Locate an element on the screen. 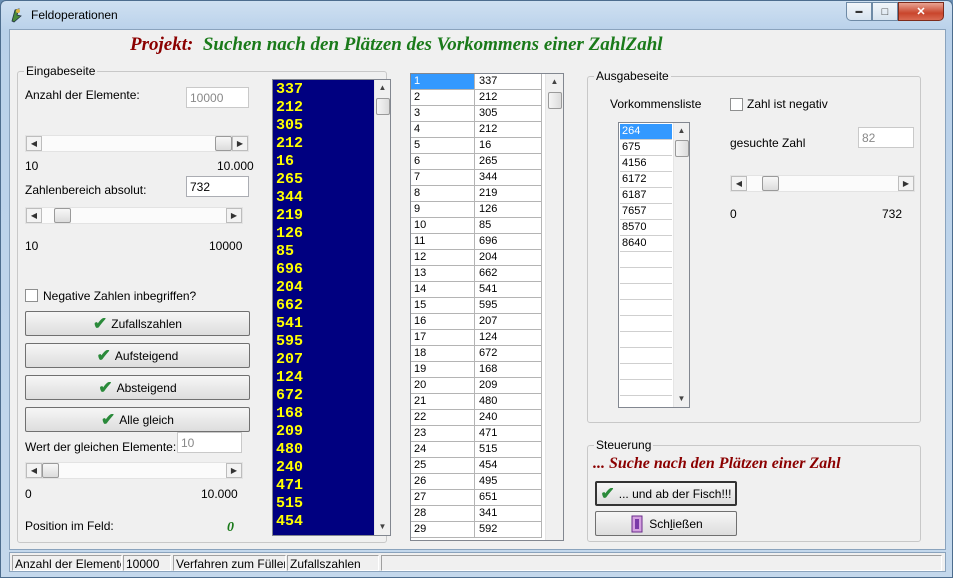 The height and width of the screenshot is (578, 953). range-slider: ◀ ▶ is located at coordinates (134, 215).